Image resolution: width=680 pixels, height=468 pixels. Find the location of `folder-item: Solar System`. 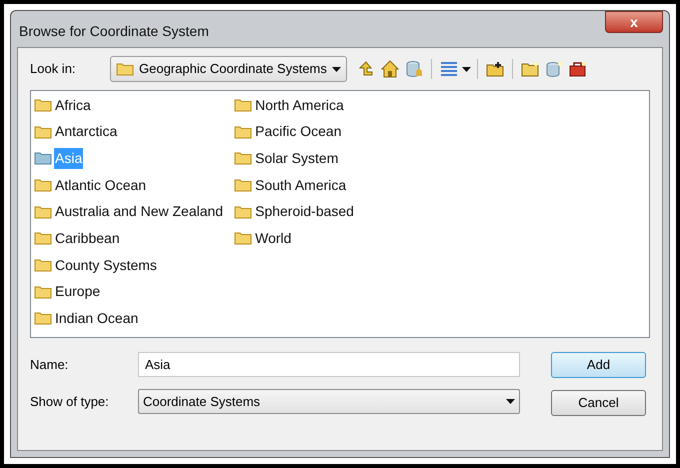

folder-item: Solar System is located at coordinates (294, 158).